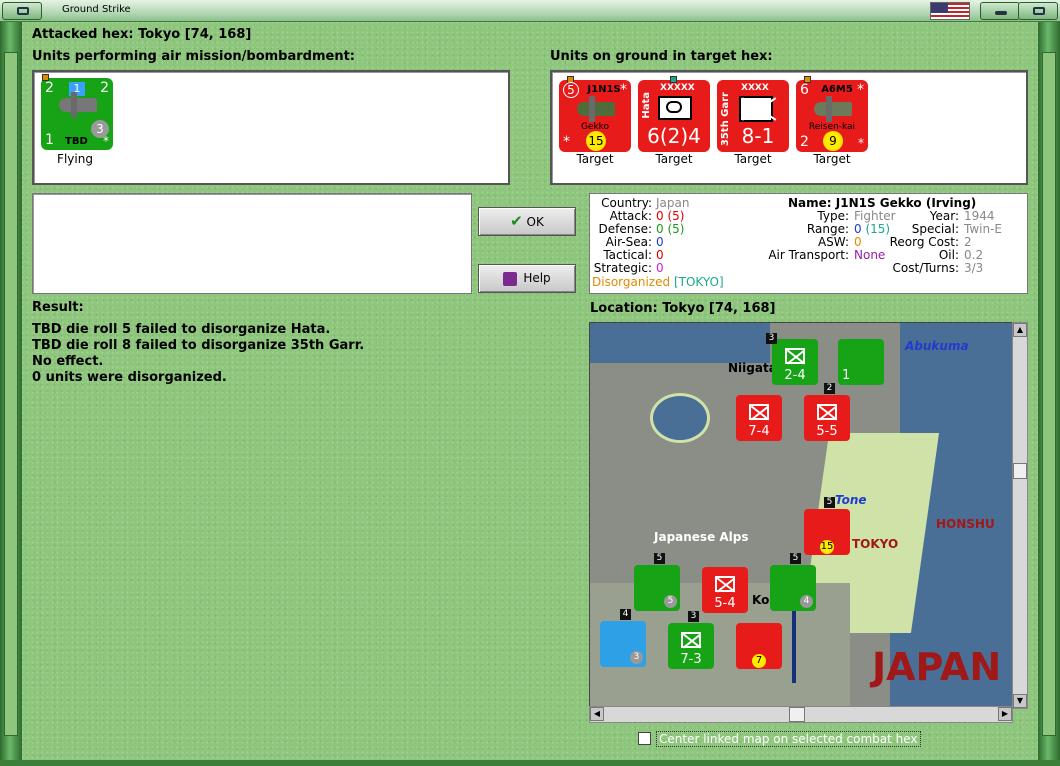 This screenshot has height=766, width=1060. I want to click on special-label: Special:, so click(935, 229).